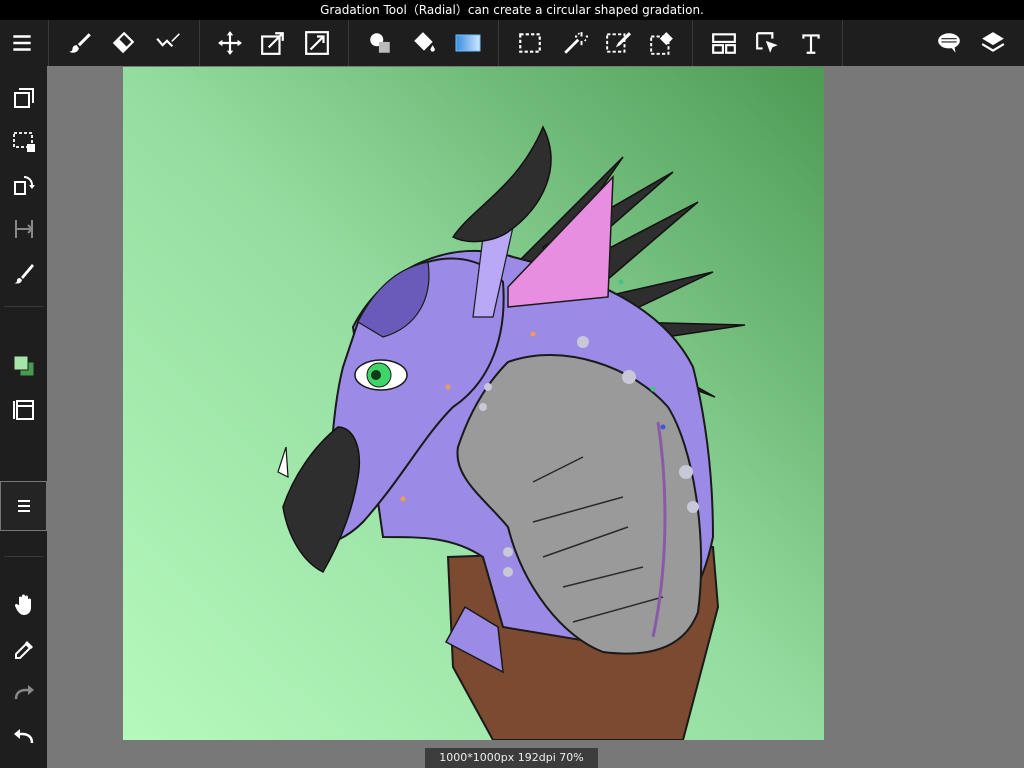 This screenshot has width=1024, height=768. Describe the element at coordinates (24, 229) in the screenshot. I see `ruler-icon` at that location.